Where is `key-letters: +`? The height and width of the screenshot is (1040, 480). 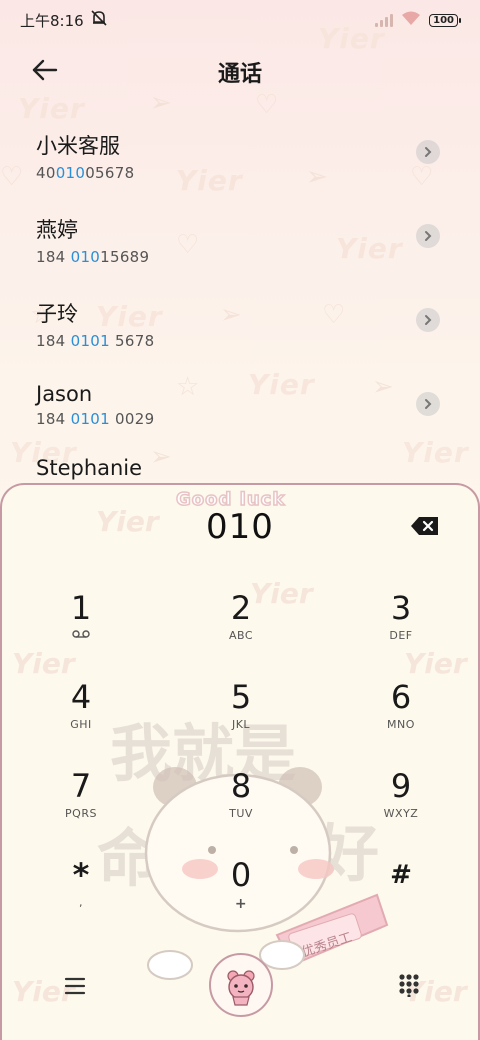 key-letters: + is located at coordinates (241, 904).